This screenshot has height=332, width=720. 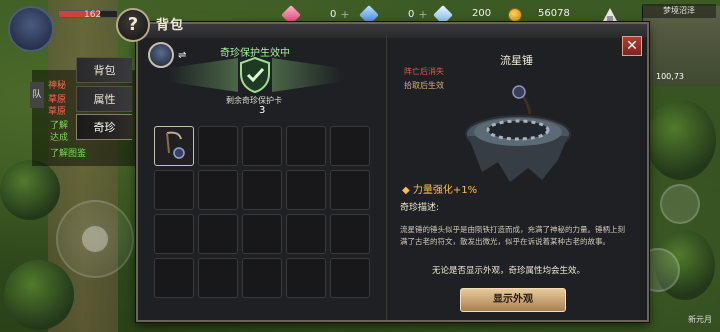 I want to click on player-avatar, so click(x=31, y=29).